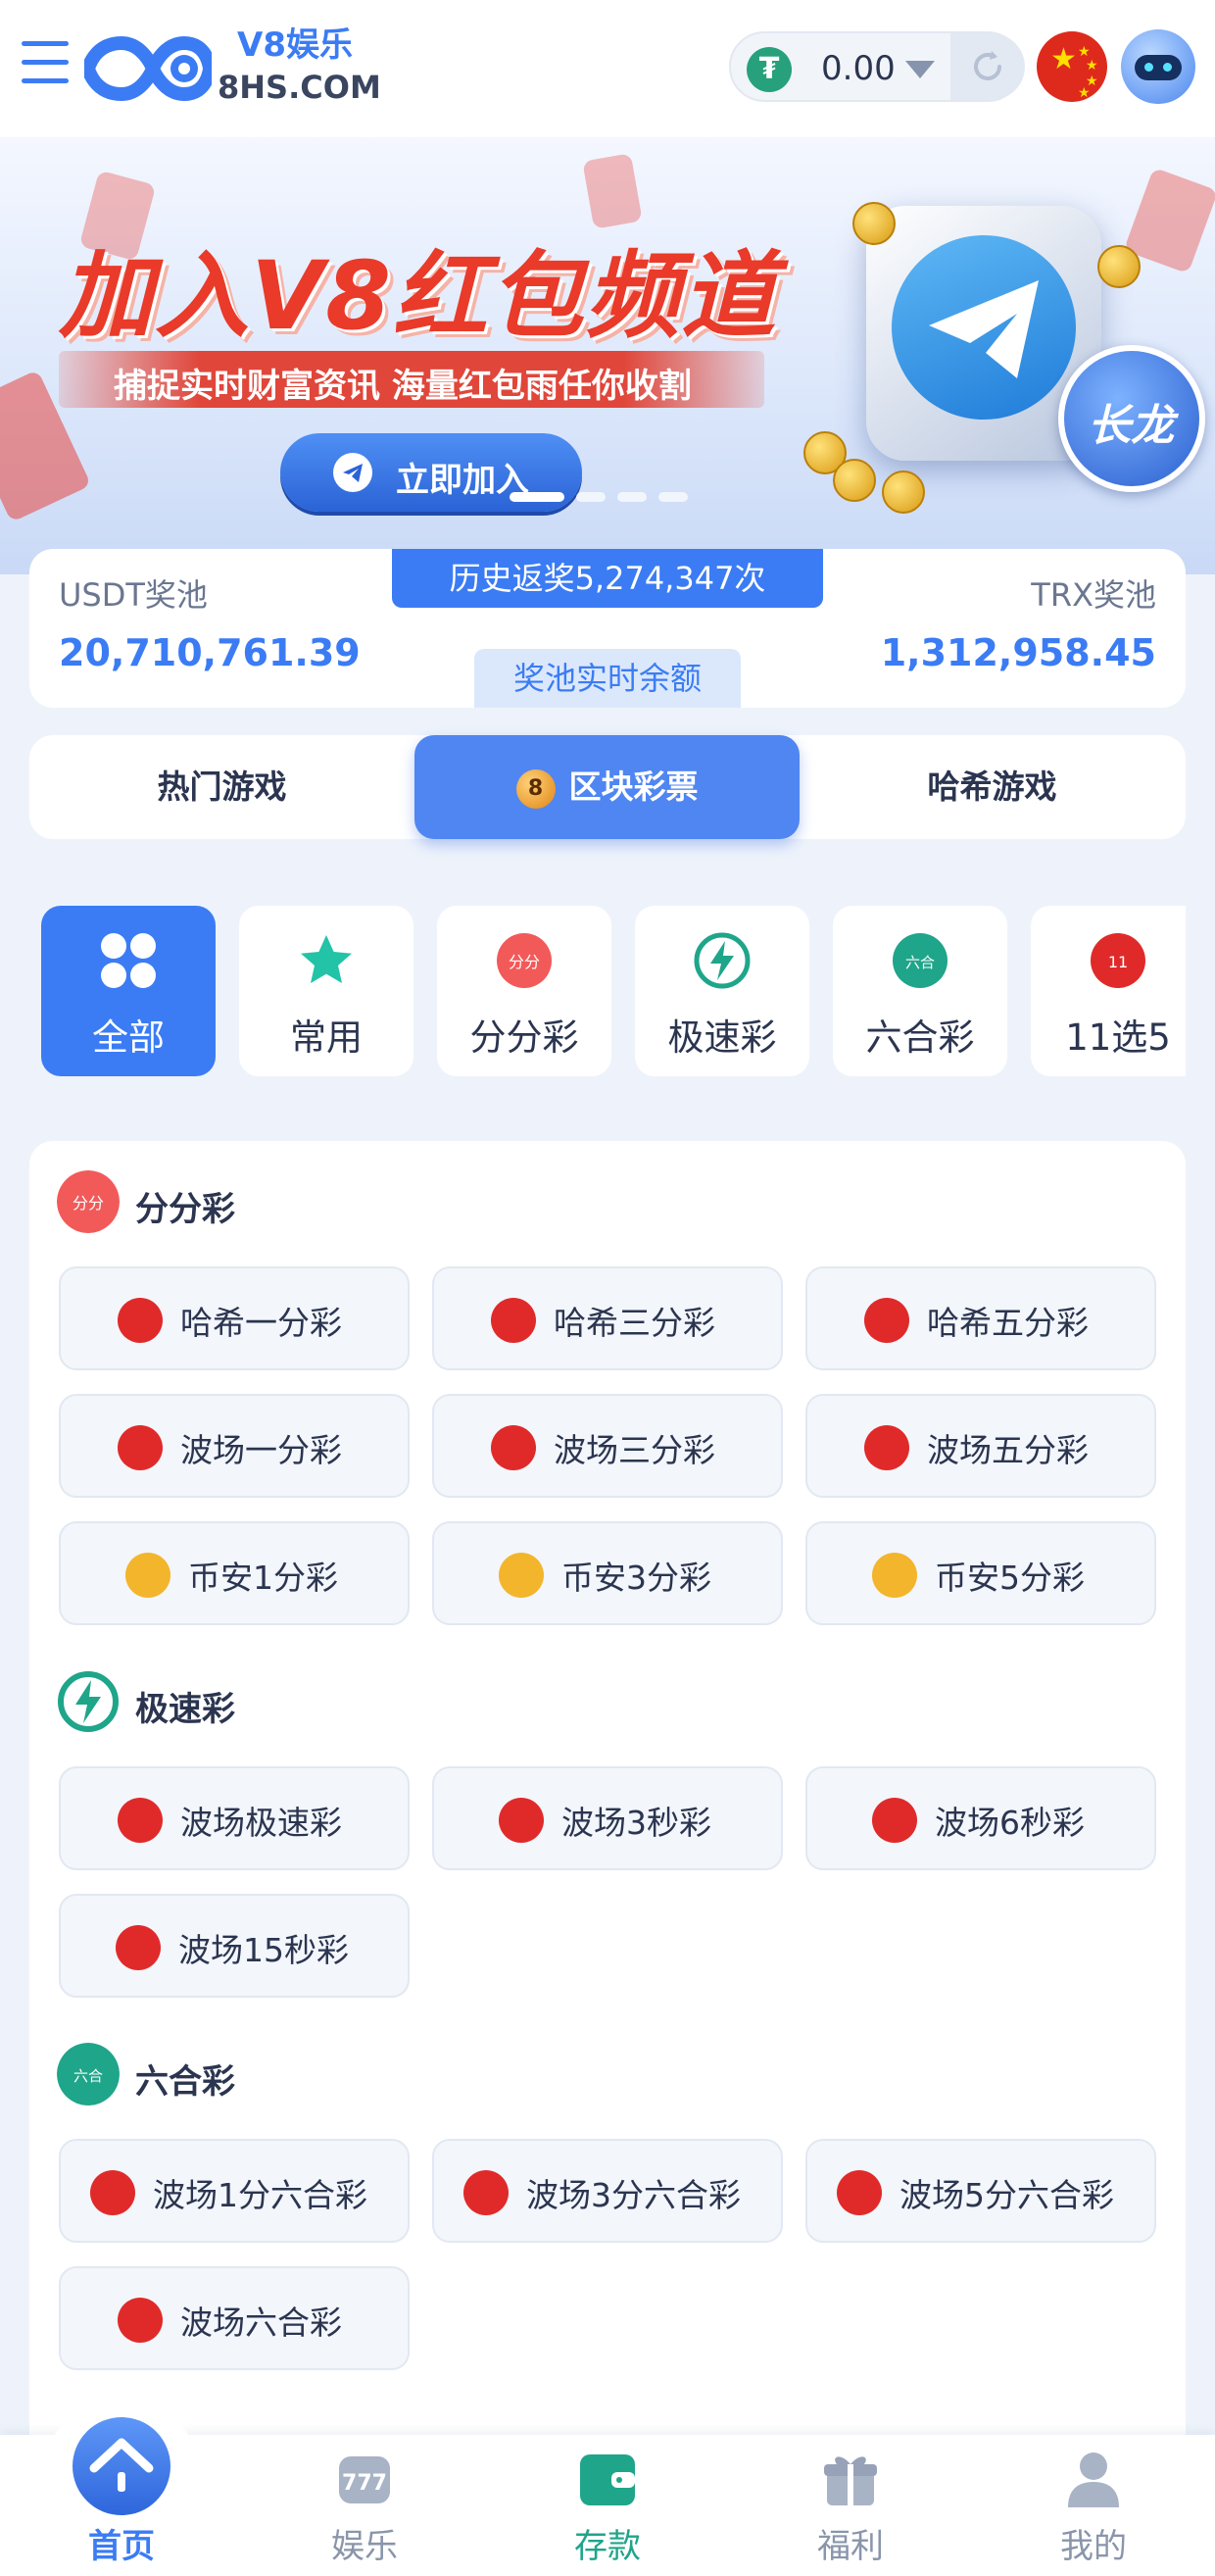 This screenshot has width=1215, height=2576. What do you see at coordinates (607, 1818) in the screenshot?
I see `game-button: 波场3秒彩` at bounding box center [607, 1818].